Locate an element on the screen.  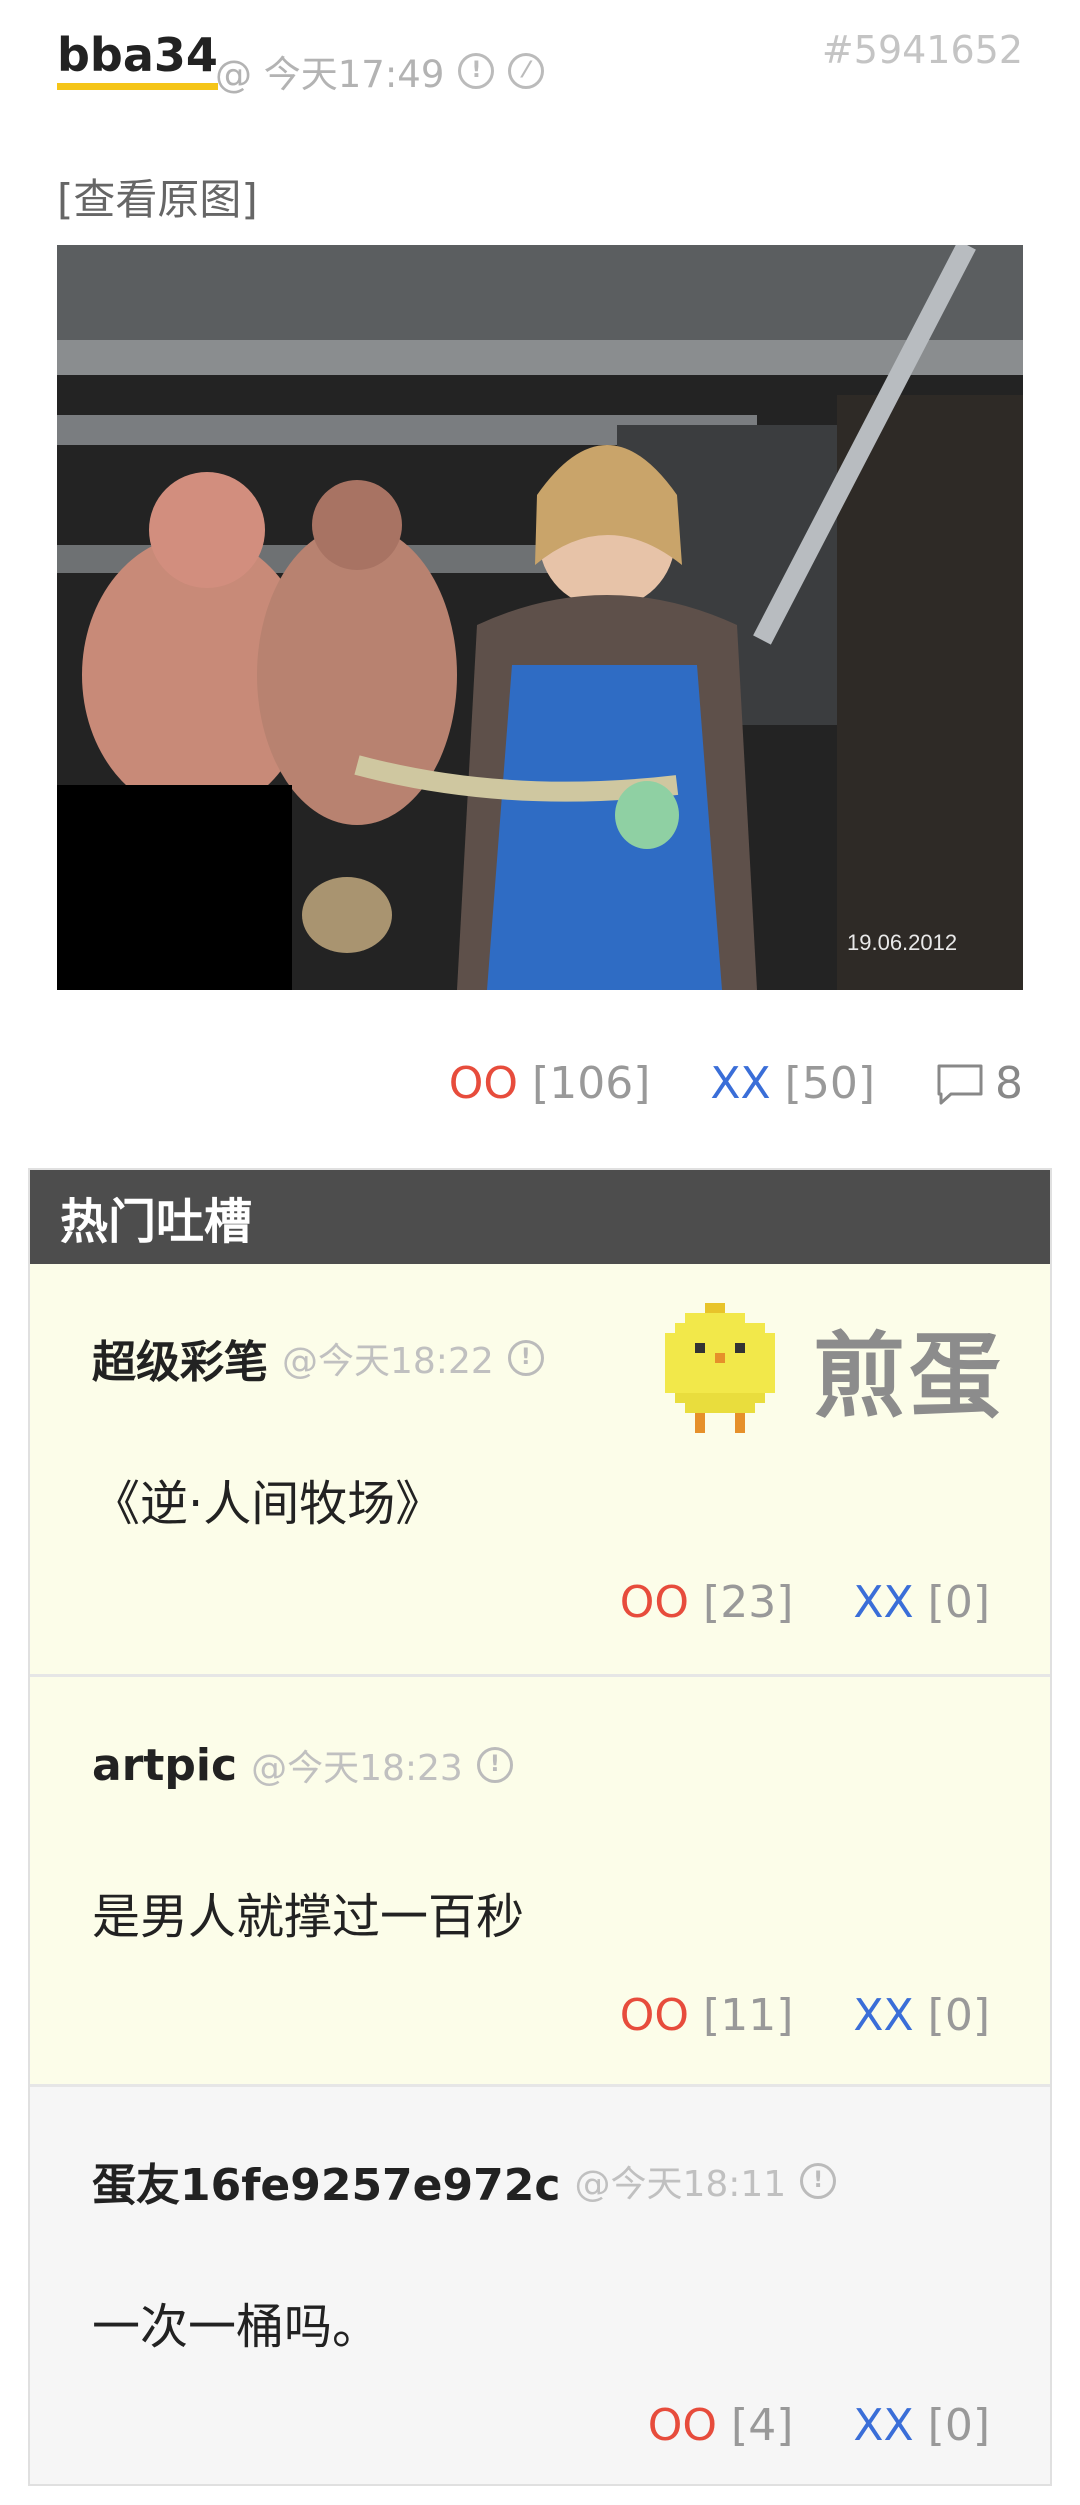
xx-vote: XX [50] is located at coordinates (792, 1083).